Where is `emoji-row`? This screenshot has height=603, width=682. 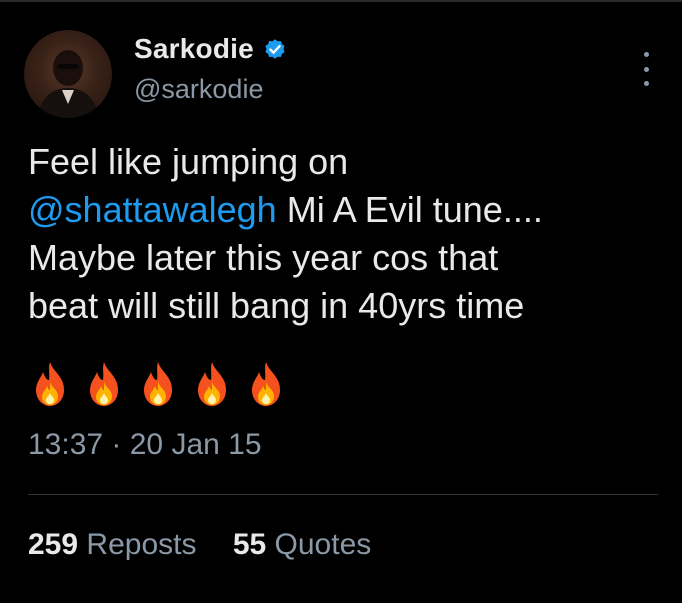 emoji-row is located at coordinates (158, 385).